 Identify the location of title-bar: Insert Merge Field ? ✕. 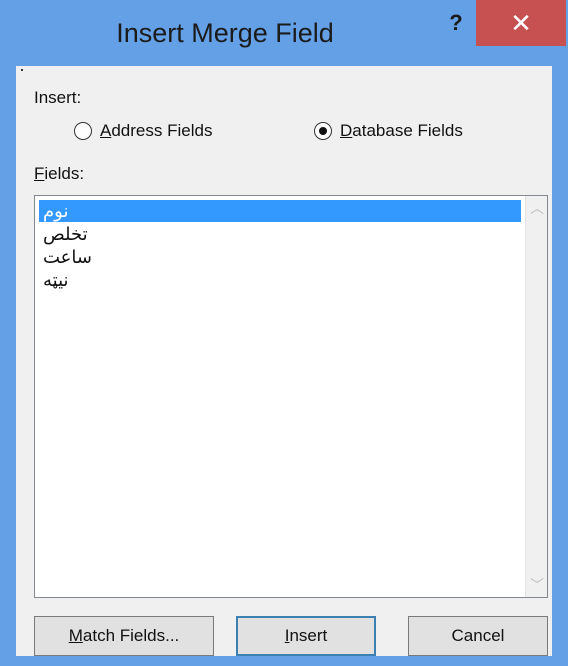
(284, 33).